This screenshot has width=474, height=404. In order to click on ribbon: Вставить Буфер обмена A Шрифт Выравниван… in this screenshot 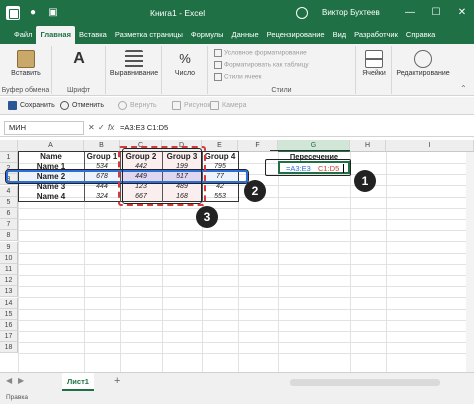, I will do `click(237, 70)`.